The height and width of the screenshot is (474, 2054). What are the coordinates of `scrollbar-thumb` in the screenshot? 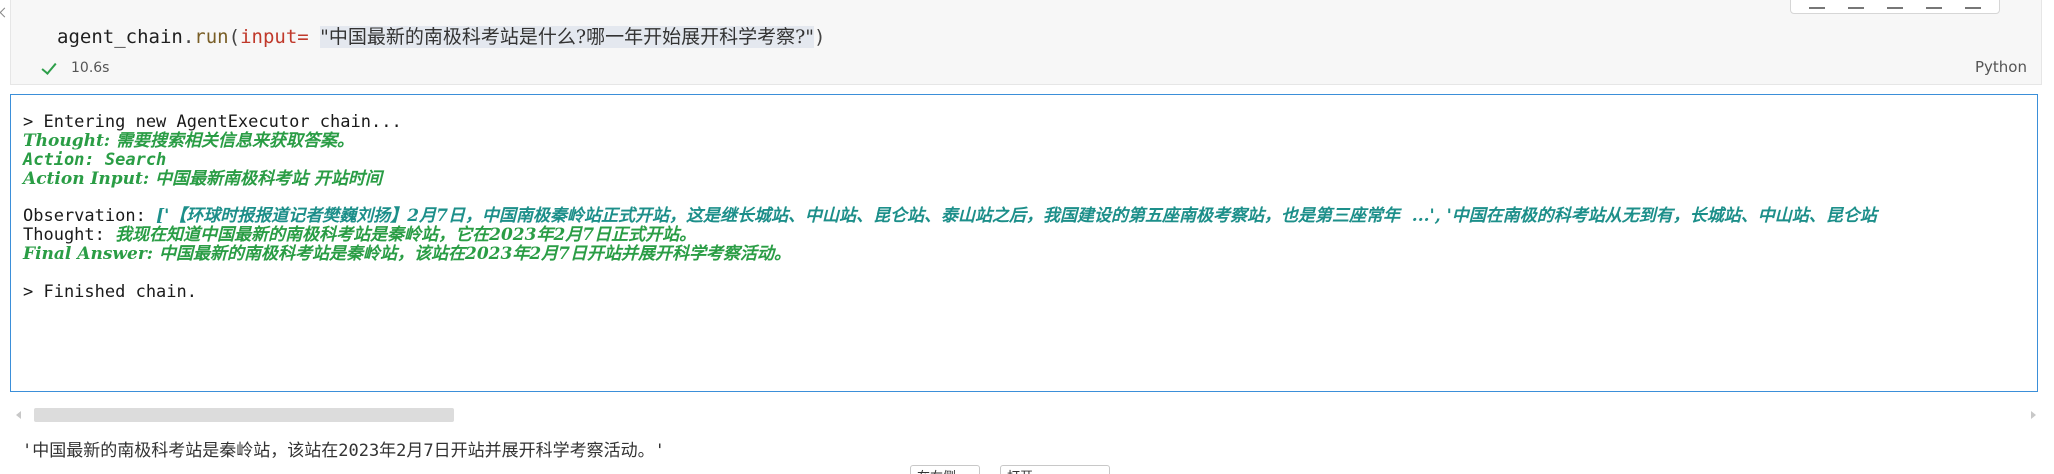 It's located at (244, 415).